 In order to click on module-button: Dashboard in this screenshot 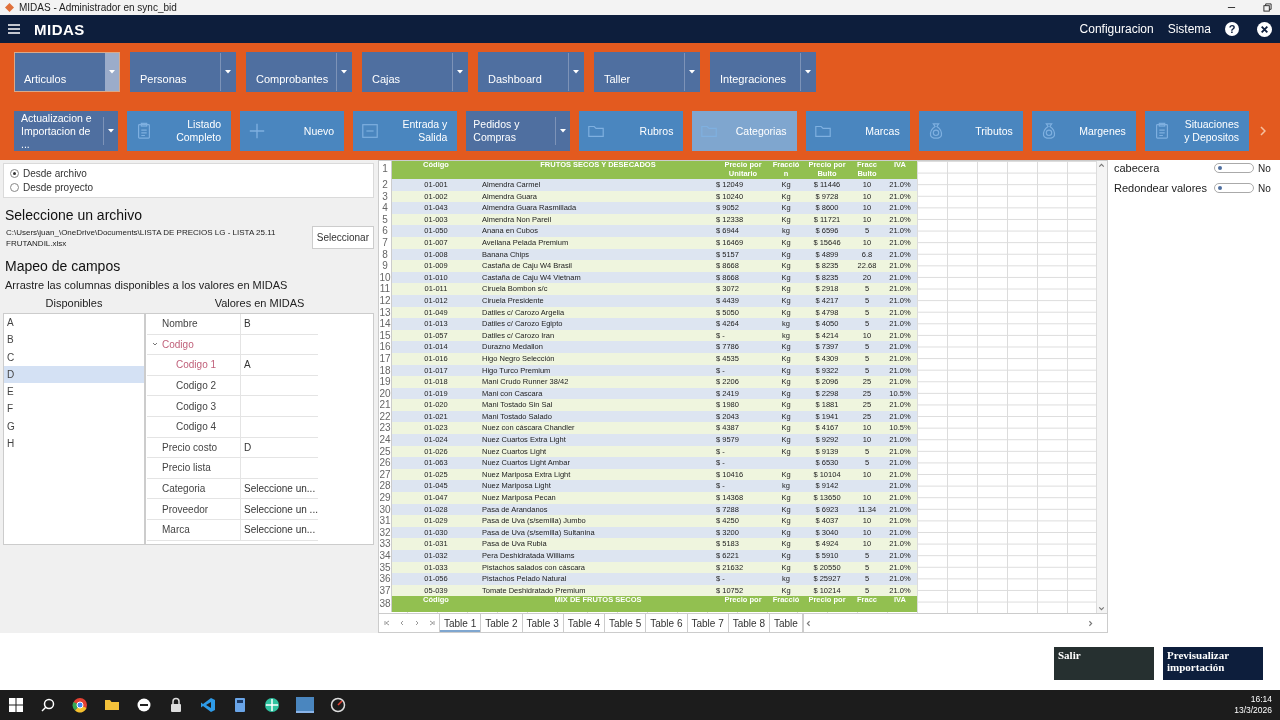, I will do `click(531, 72)`.